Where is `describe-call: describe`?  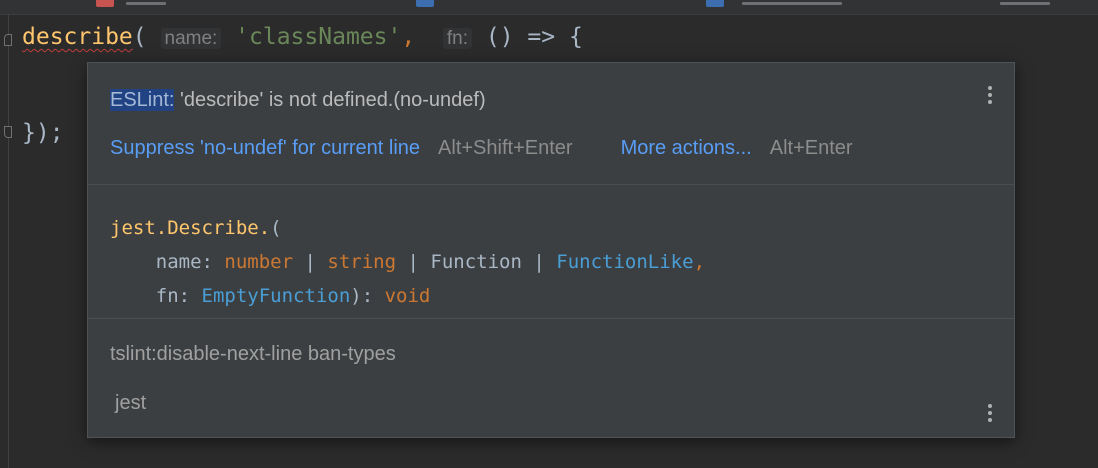 describe-call: describe is located at coordinates (77, 37).